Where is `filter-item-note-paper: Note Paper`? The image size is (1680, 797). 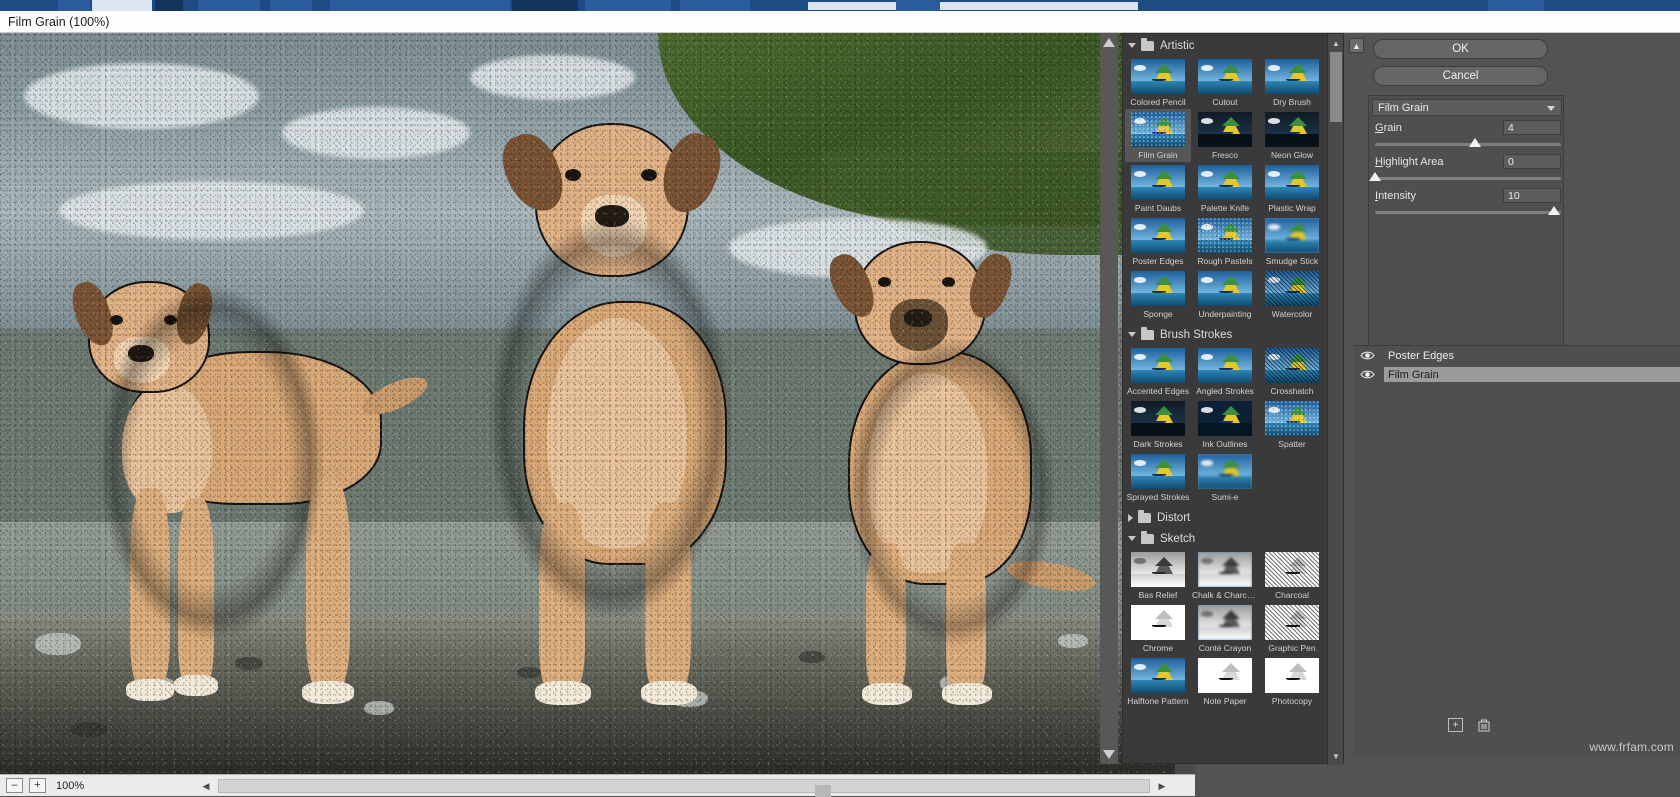
filter-item-note-paper: Note Paper is located at coordinates (1225, 681).